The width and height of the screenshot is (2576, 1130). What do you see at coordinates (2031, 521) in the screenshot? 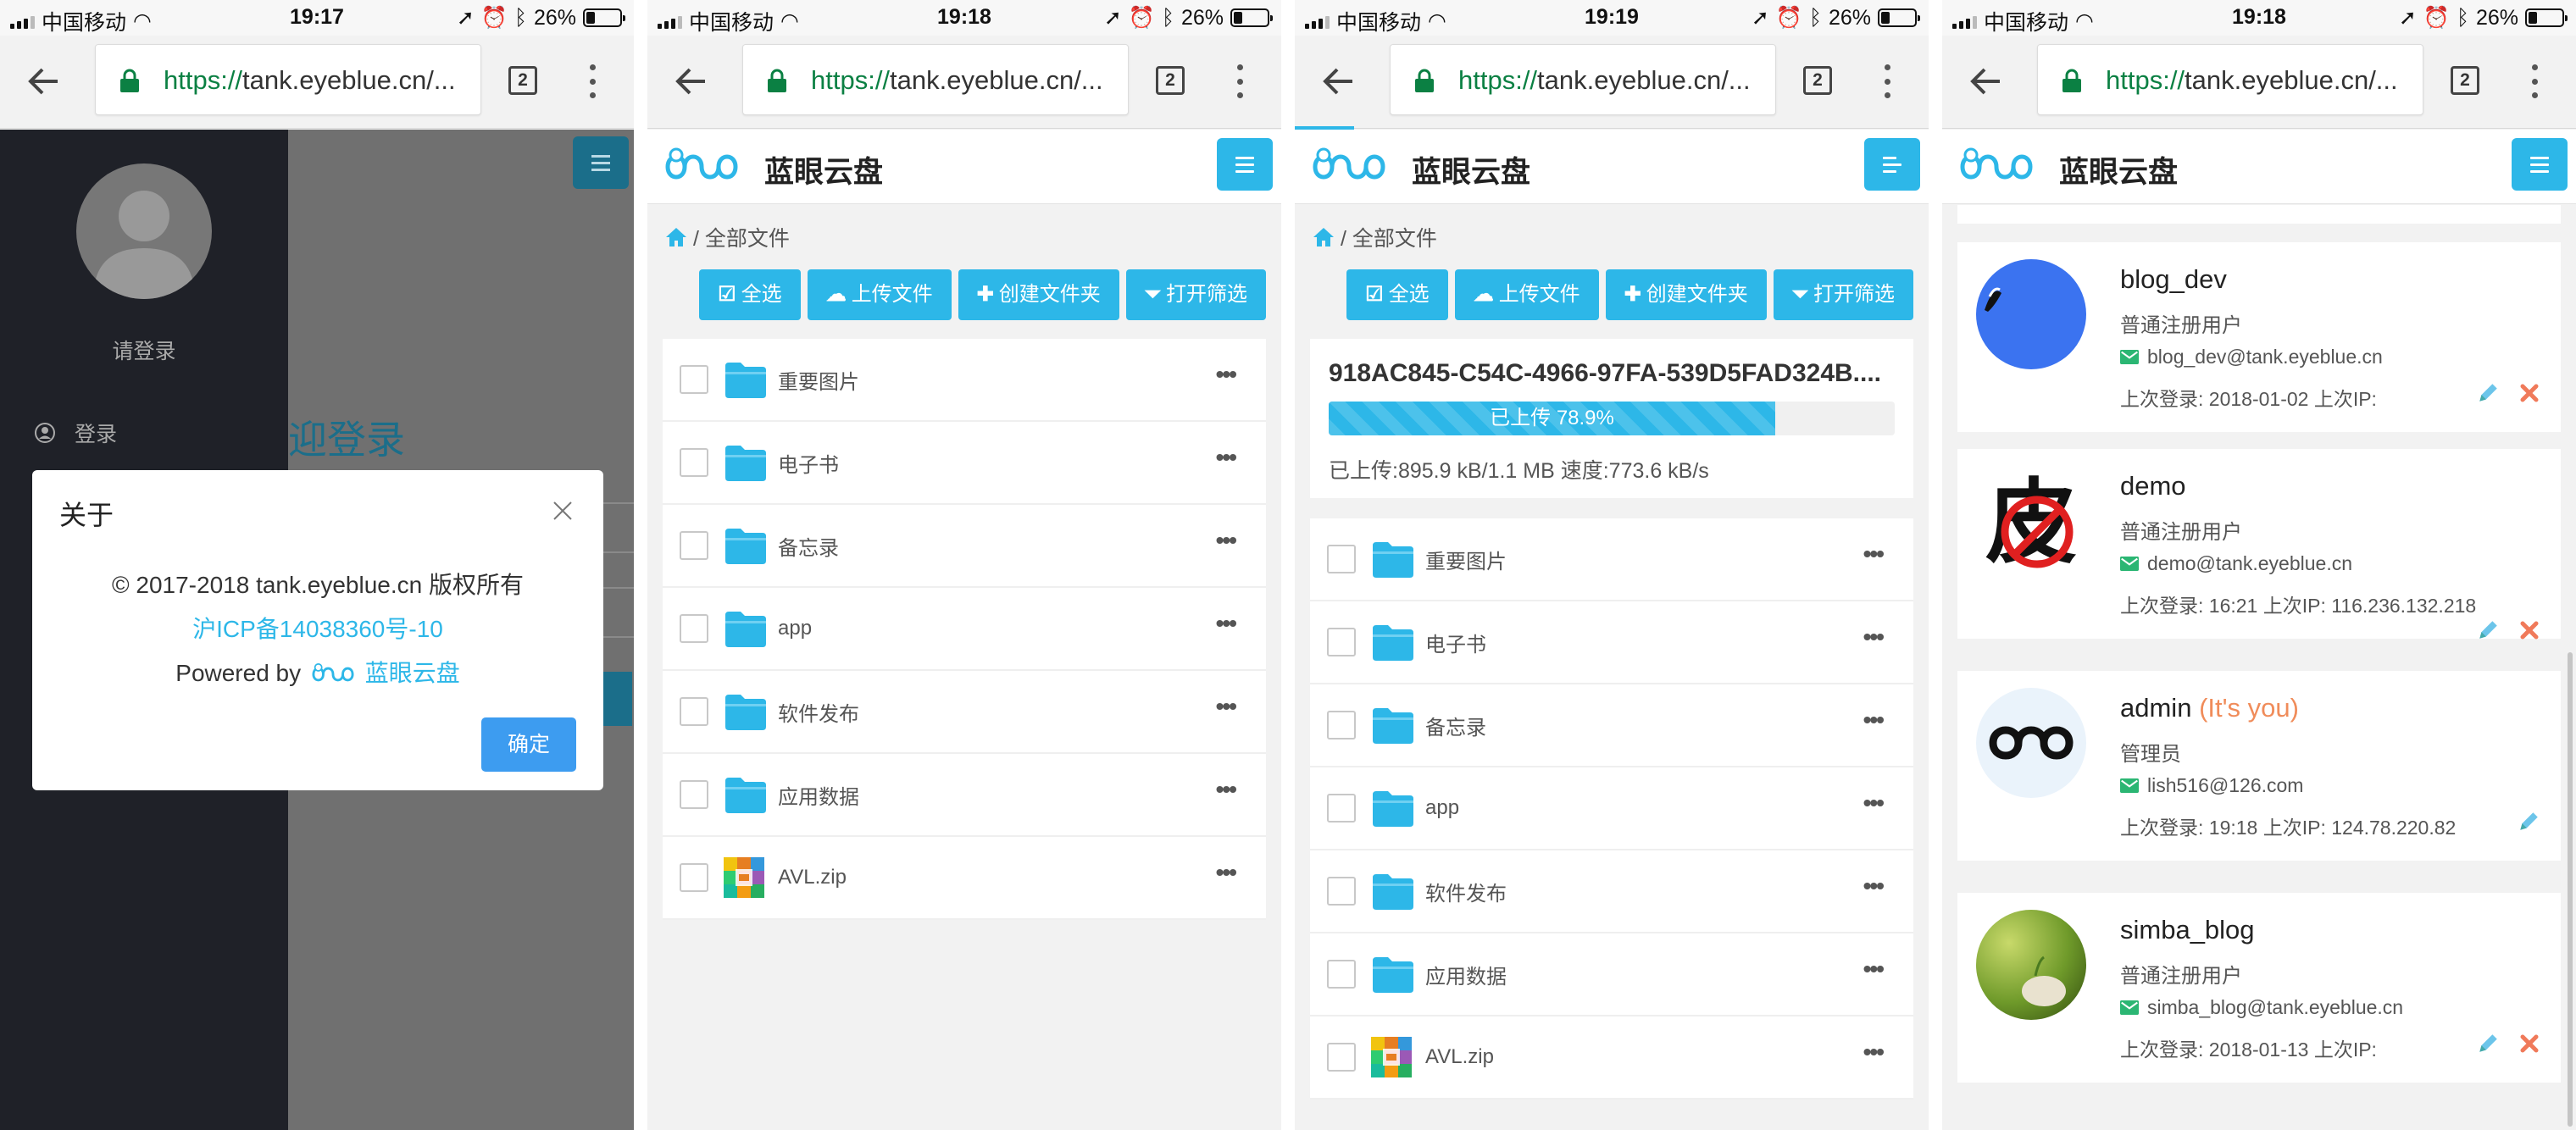
I see `avatar: 皮` at bounding box center [2031, 521].